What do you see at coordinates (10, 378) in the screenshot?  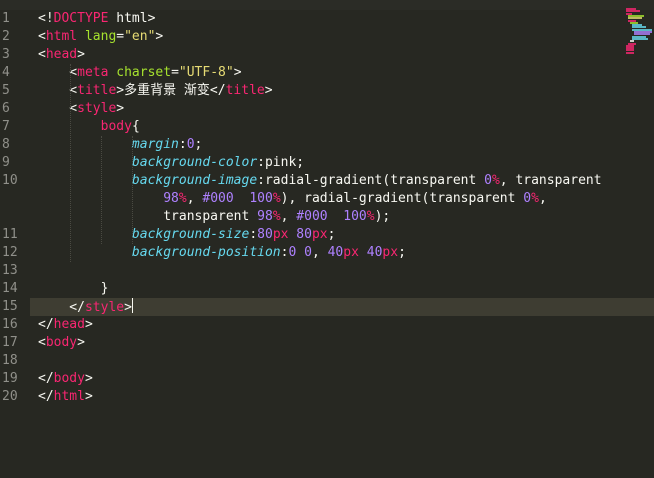 I see `line-number: 19` at bounding box center [10, 378].